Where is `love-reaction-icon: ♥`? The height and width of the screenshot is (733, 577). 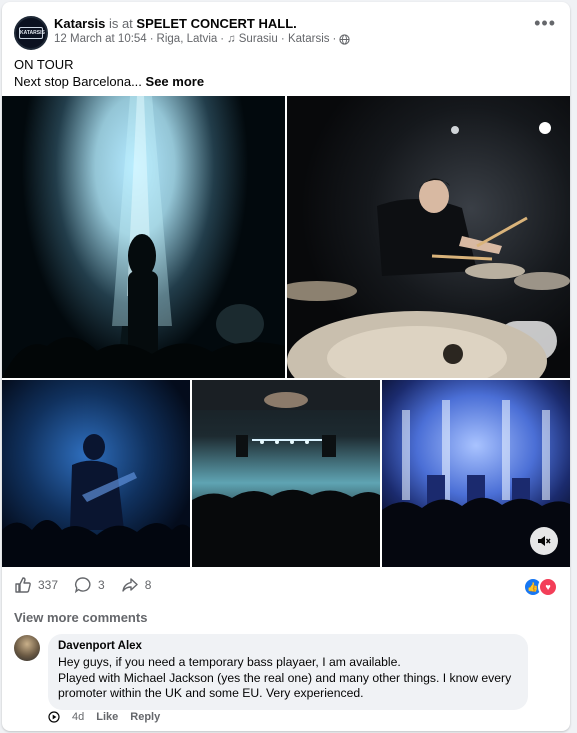
love-reaction-icon: ♥ is located at coordinates (548, 587).